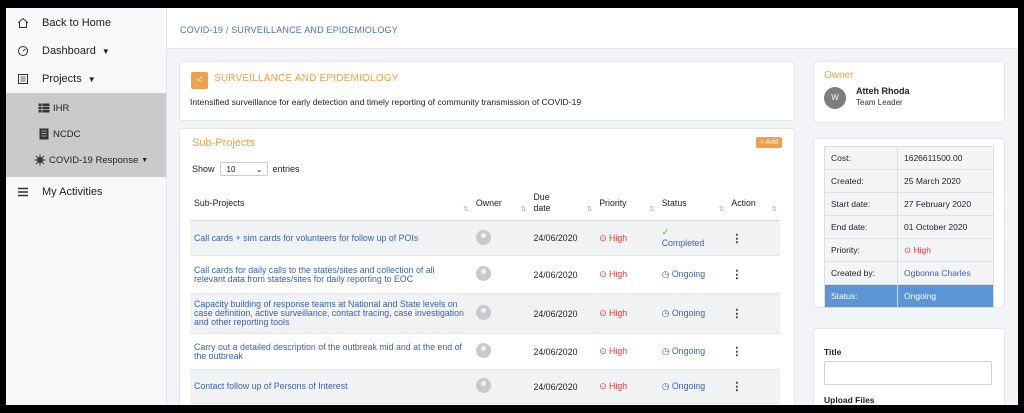 The height and width of the screenshot is (413, 1024). I want to click on sidebar-item-dashboard: Dashboard ▼, so click(86, 51).